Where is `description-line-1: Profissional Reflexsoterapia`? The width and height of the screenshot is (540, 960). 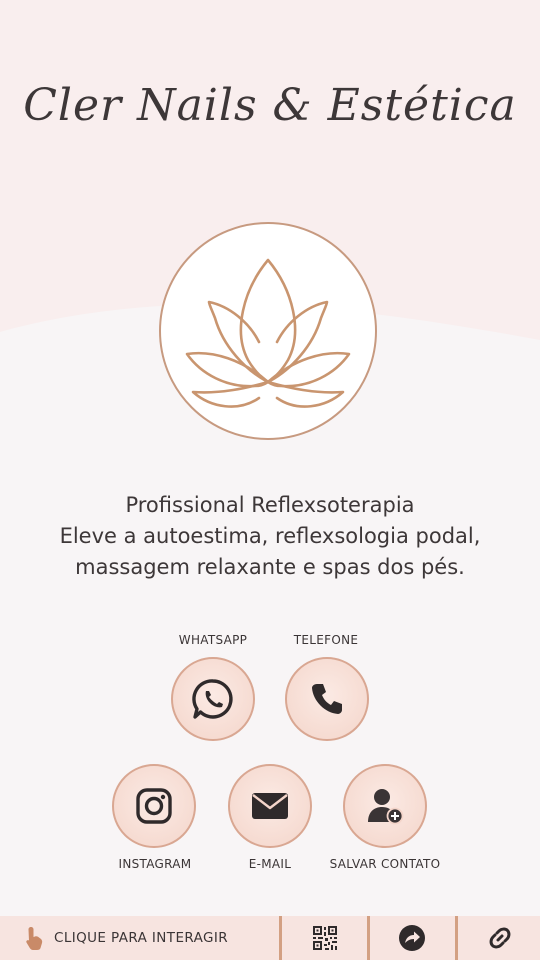
description-line-1: Profissional Reflexsoterapia is located at coordinates (270, 505).